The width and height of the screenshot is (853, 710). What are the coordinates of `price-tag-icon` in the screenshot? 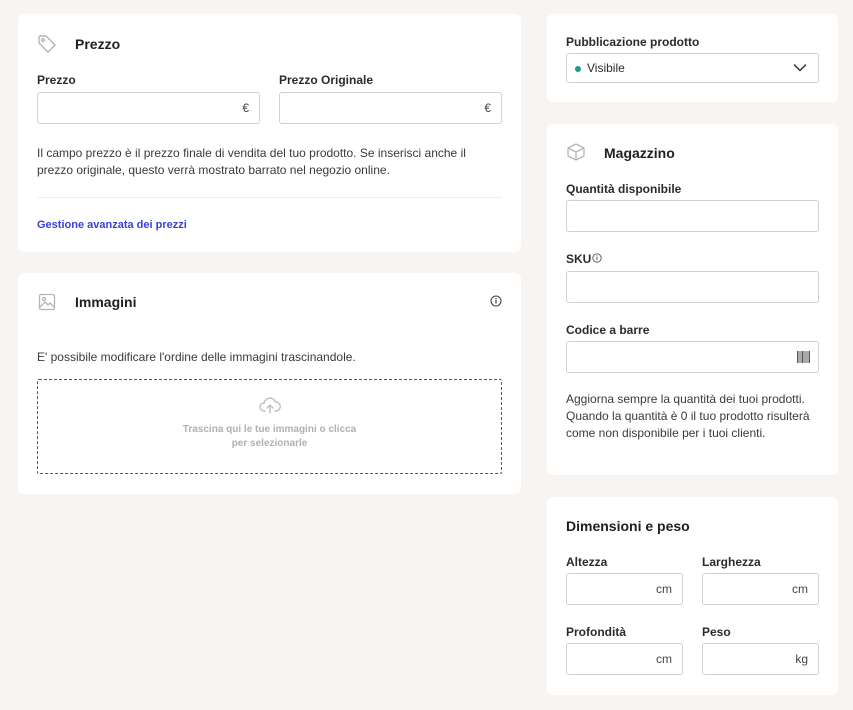 It's located at (47, 44).